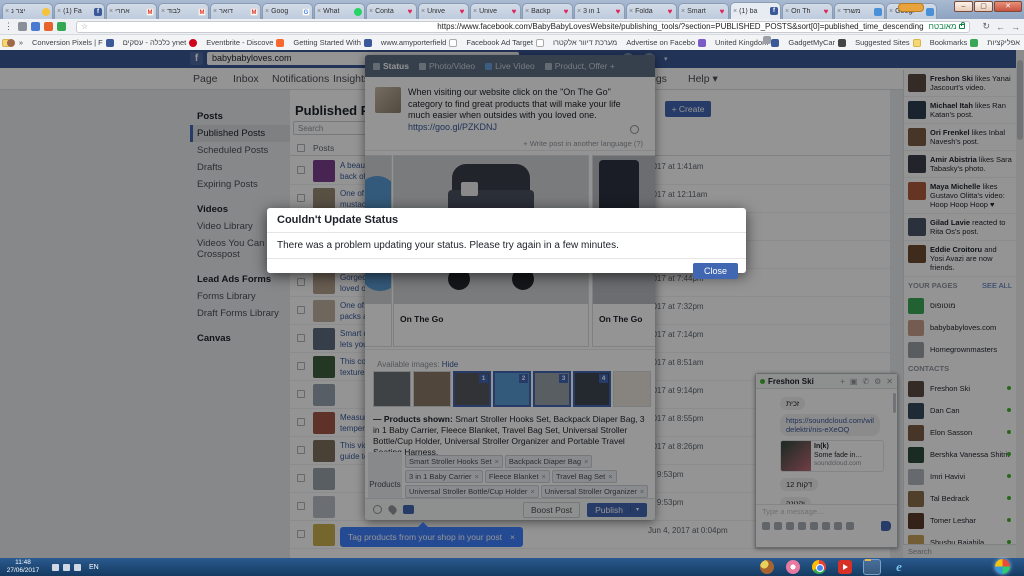 The width and height of the screenshot is (1024, 576). What do you see at coordinates (280, 11) in the screenshot?
I see `tab-title: Goog` at bounding box center [280, 11].